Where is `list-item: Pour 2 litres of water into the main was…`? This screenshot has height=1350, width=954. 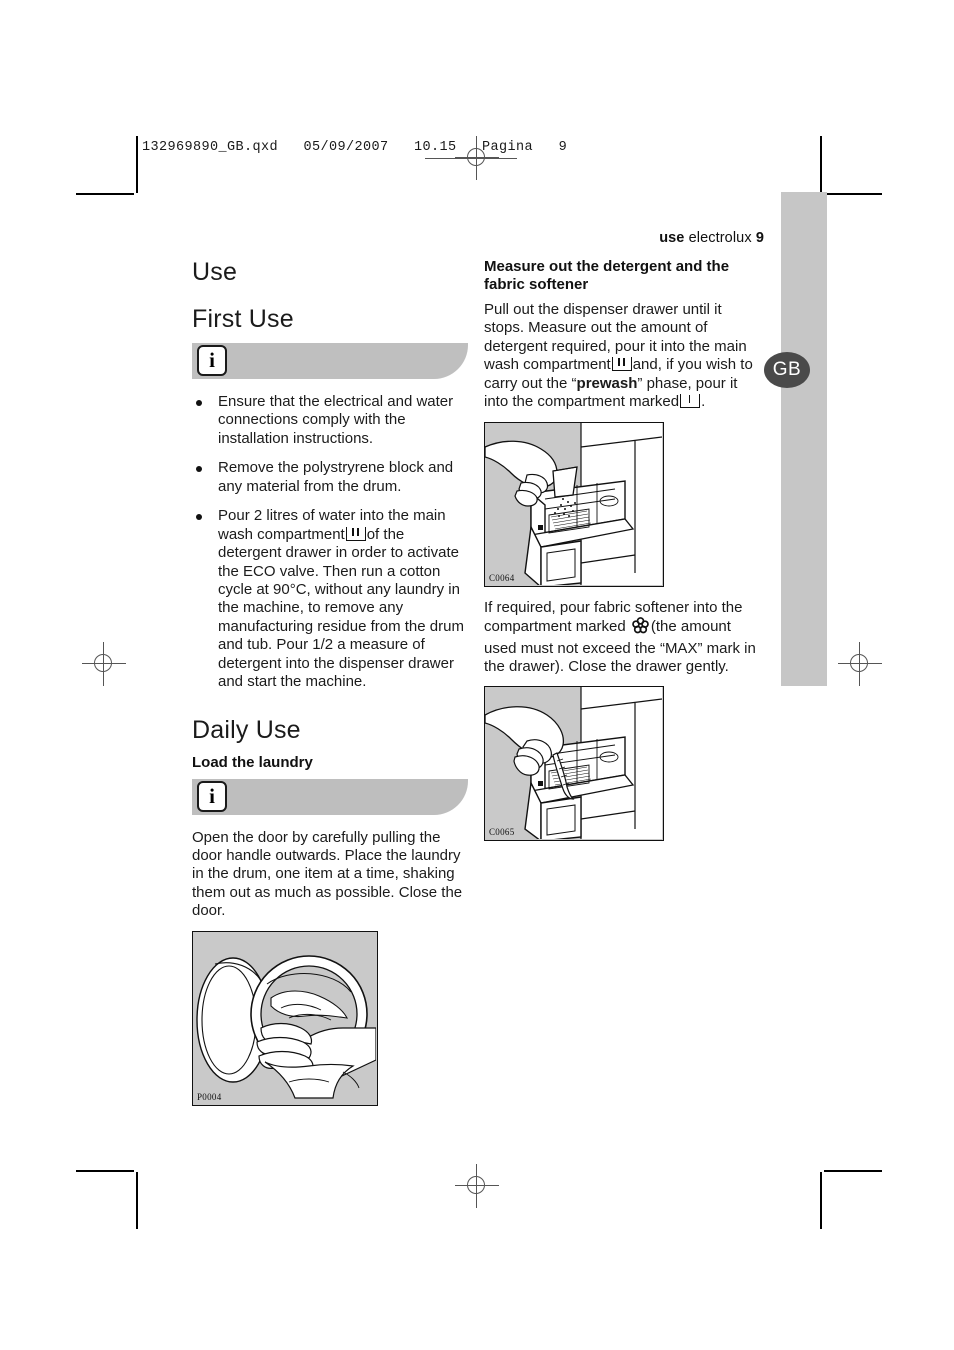
list-item: Pour 2 litres of water into the main was… is located at coordinates (330, 599).